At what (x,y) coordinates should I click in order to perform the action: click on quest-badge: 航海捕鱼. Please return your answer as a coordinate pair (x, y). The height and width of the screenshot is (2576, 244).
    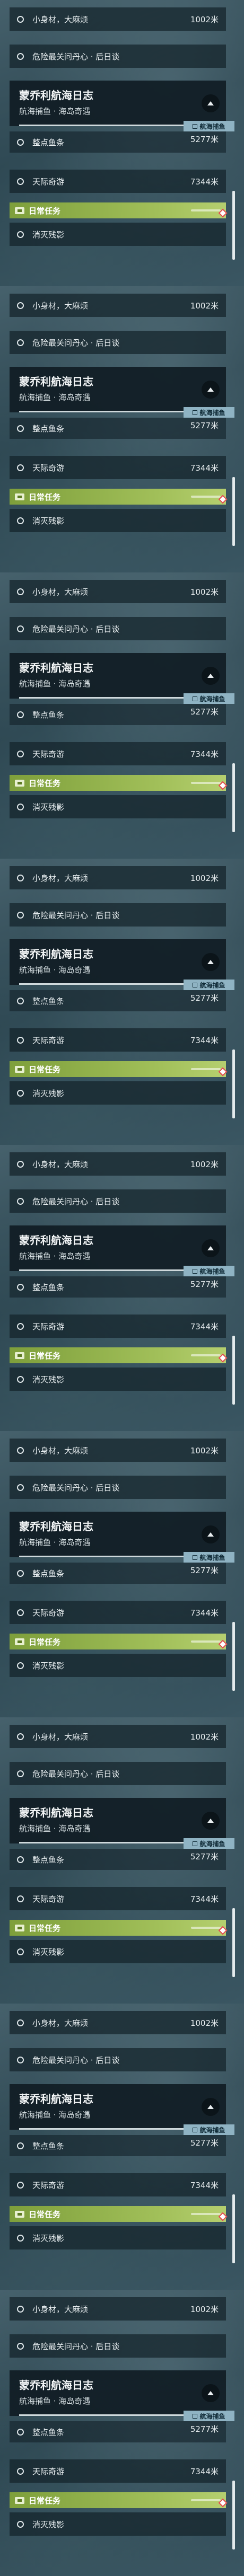
    Looking at the image, I should click on (209, 412).